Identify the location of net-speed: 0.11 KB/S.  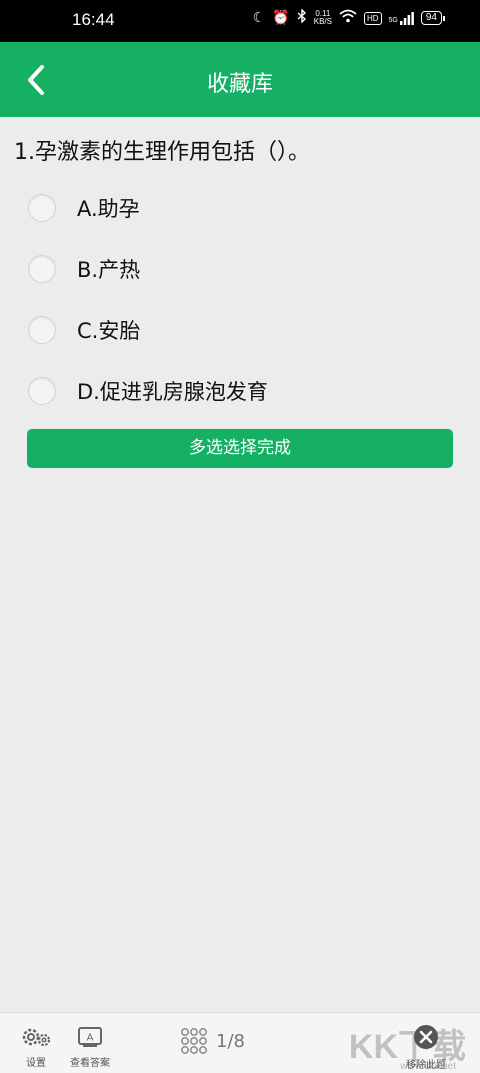
(323, 18).